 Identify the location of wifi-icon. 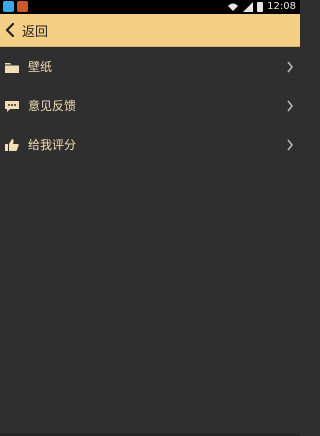
(233, 7).